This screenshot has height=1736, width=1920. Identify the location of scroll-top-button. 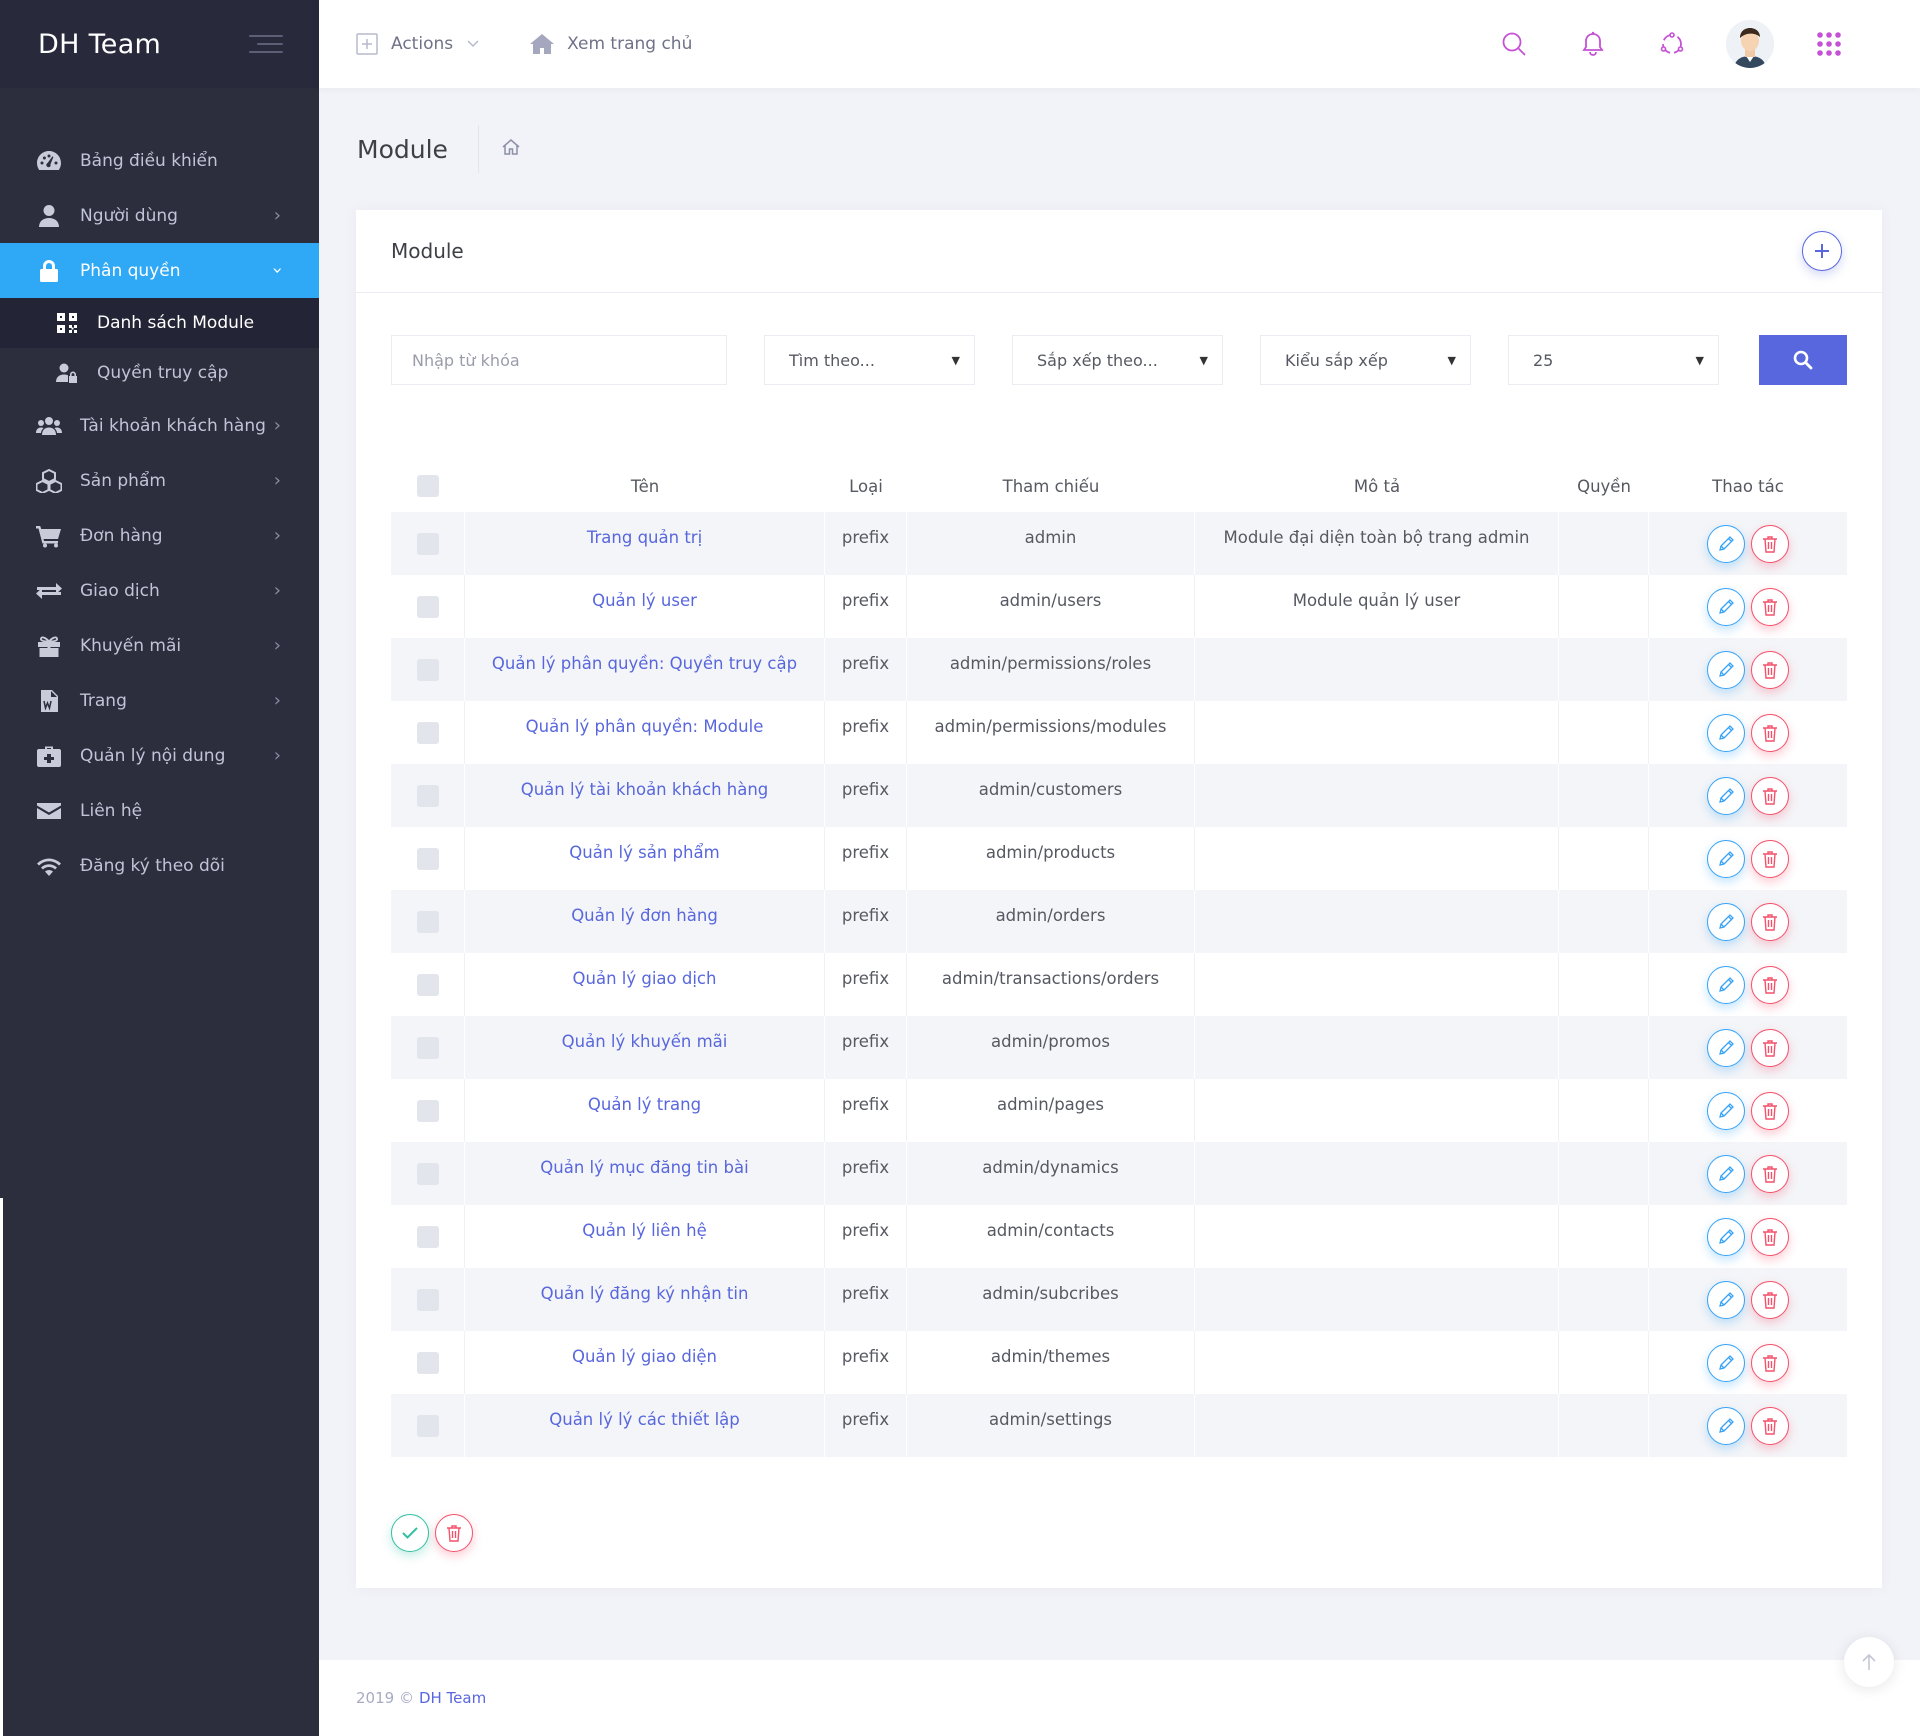
(1869, 1662).